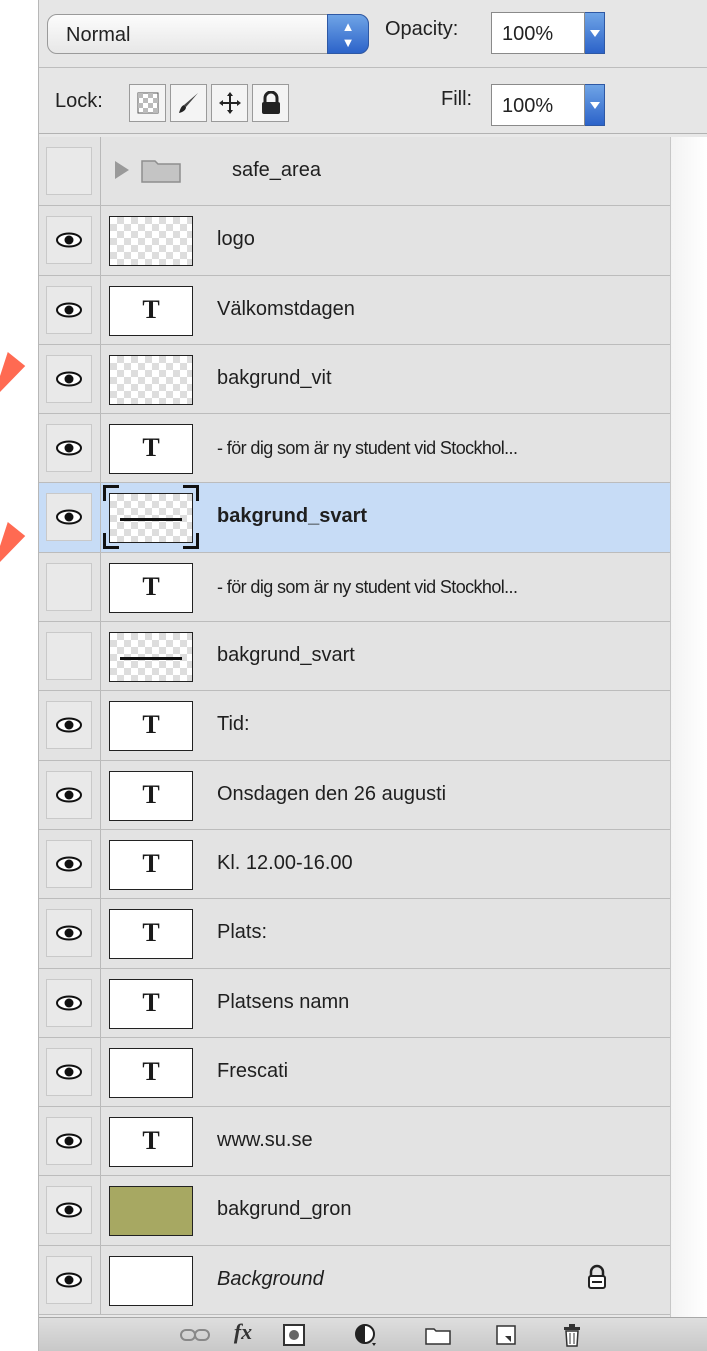 The width and height of the screenshot is (707, 1351). What do you see at coordinates (332, 793) in the screenshot?
I see `layer-name: Onsdagen den 26 augusti` at bounding box center [332, 793].